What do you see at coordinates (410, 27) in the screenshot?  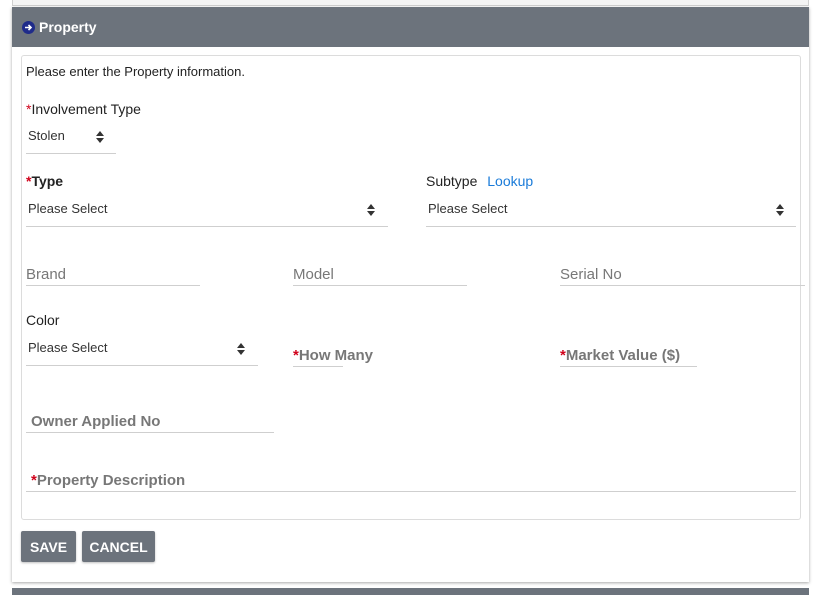 I see `property-panel-header: Property` at bounding box center [410, 27].